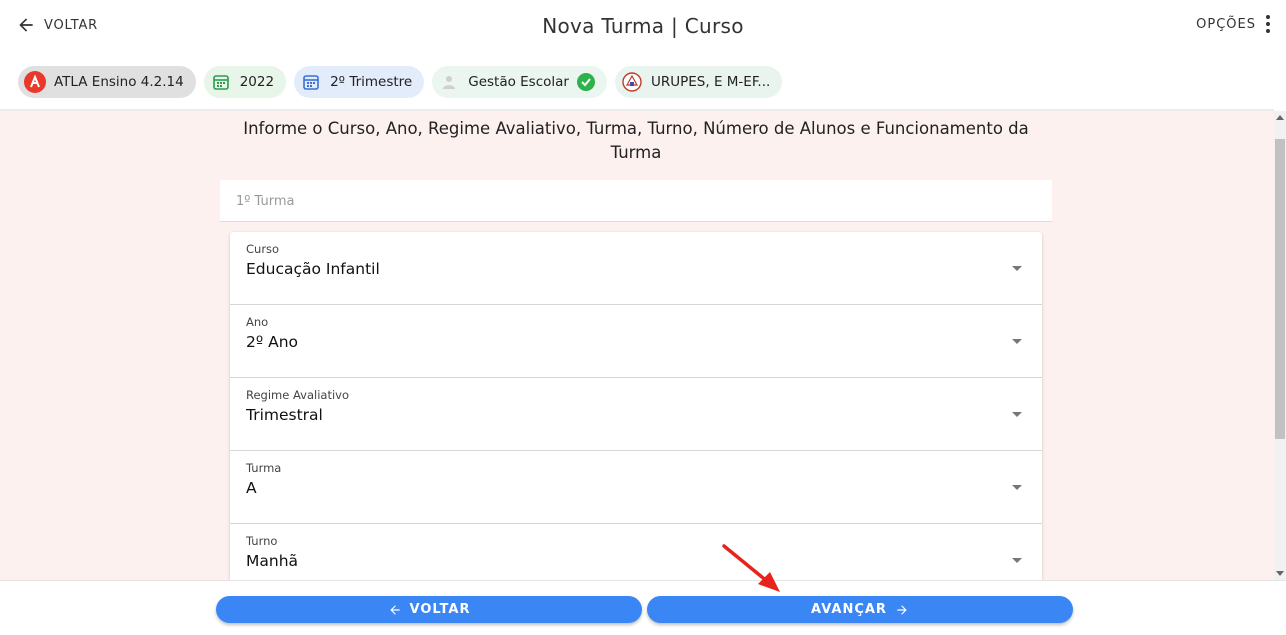 The image size is (1286, 635). I want to click on options-label: OPÇÕES, so click(1226, 24).